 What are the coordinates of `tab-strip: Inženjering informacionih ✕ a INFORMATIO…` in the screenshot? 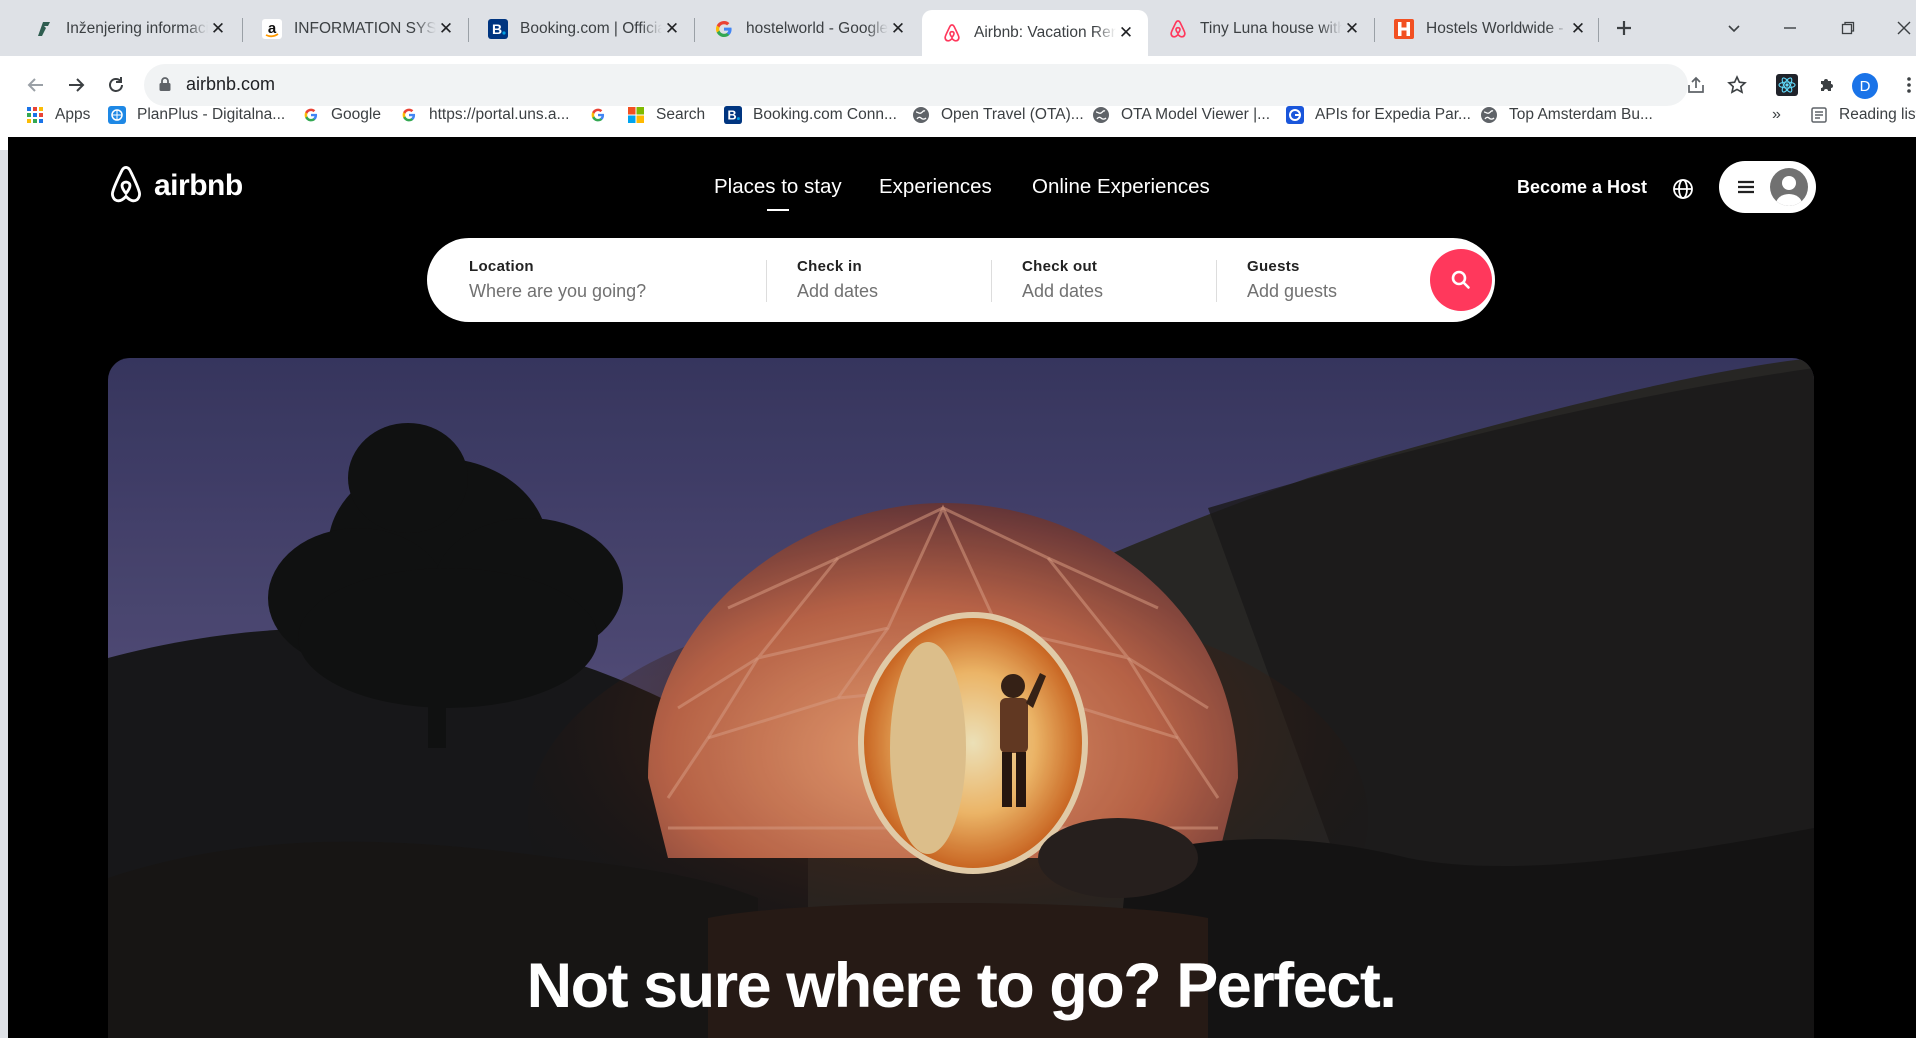 It's located at (958, 28).